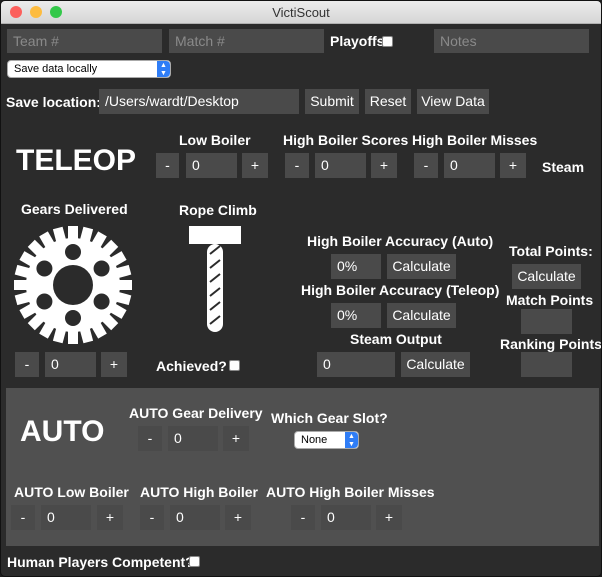 This screenshot has width=602, height=577. What do you see at coordinates (453, 101) in the screenshot?
I see `view-data-button: View Data` at bounding box center [453, 101].